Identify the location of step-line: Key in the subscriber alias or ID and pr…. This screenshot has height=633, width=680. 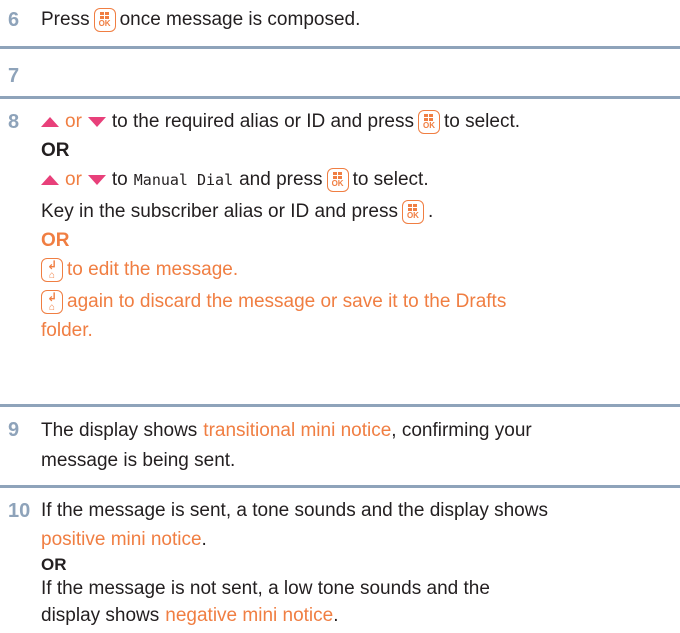
(360, 212).